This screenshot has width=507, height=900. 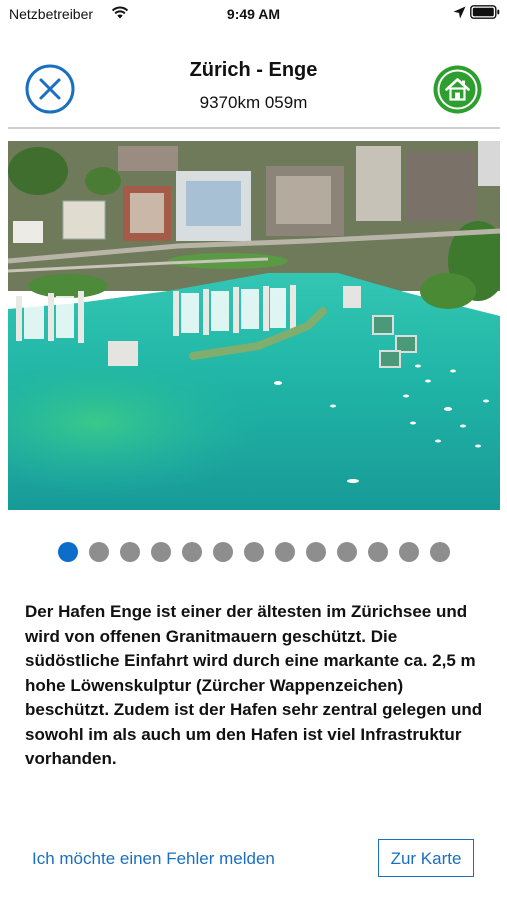 What do you see at coordinates (485, 12) in the screenshot?
I see `battery-icon` at bounding box center [485, 12].